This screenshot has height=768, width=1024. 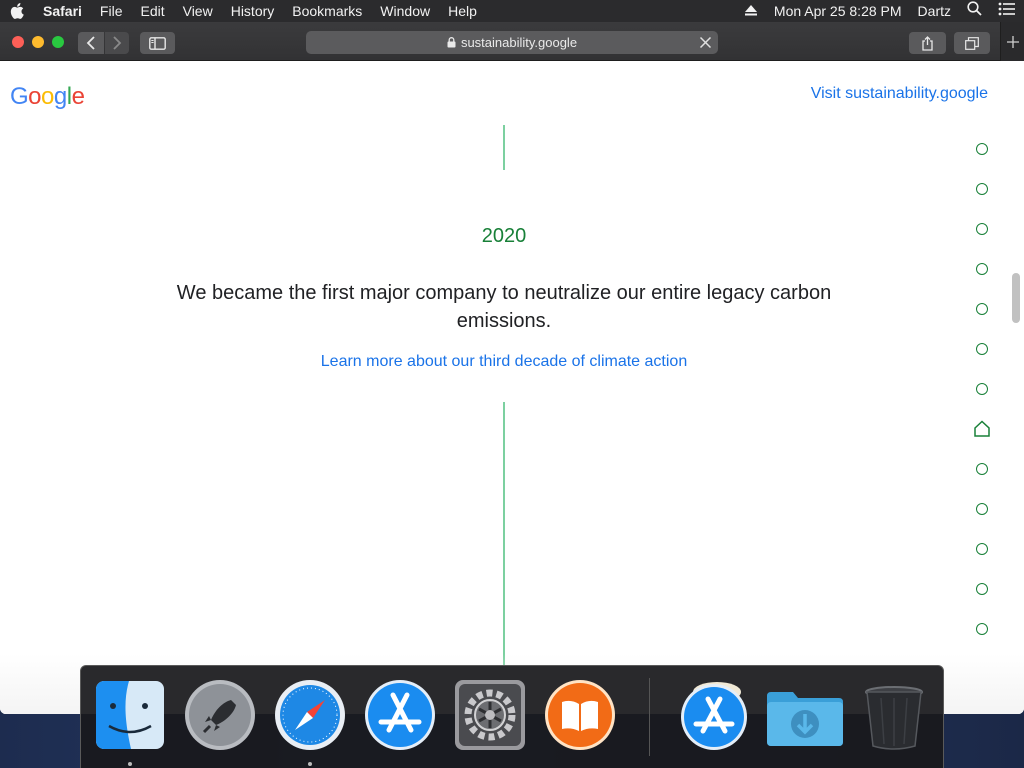 What do you see at coordinates (974, 11) in the screenshot?
I see `spotlight-search-icon` at bounding box center [974, 11].